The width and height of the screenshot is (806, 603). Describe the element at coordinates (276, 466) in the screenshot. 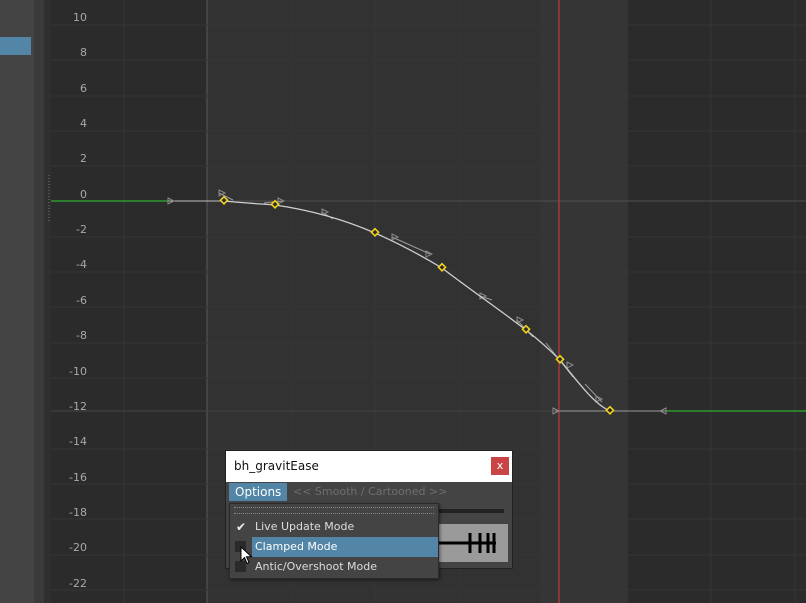

I see `dialog-title: bh_gravitEase` at that location.